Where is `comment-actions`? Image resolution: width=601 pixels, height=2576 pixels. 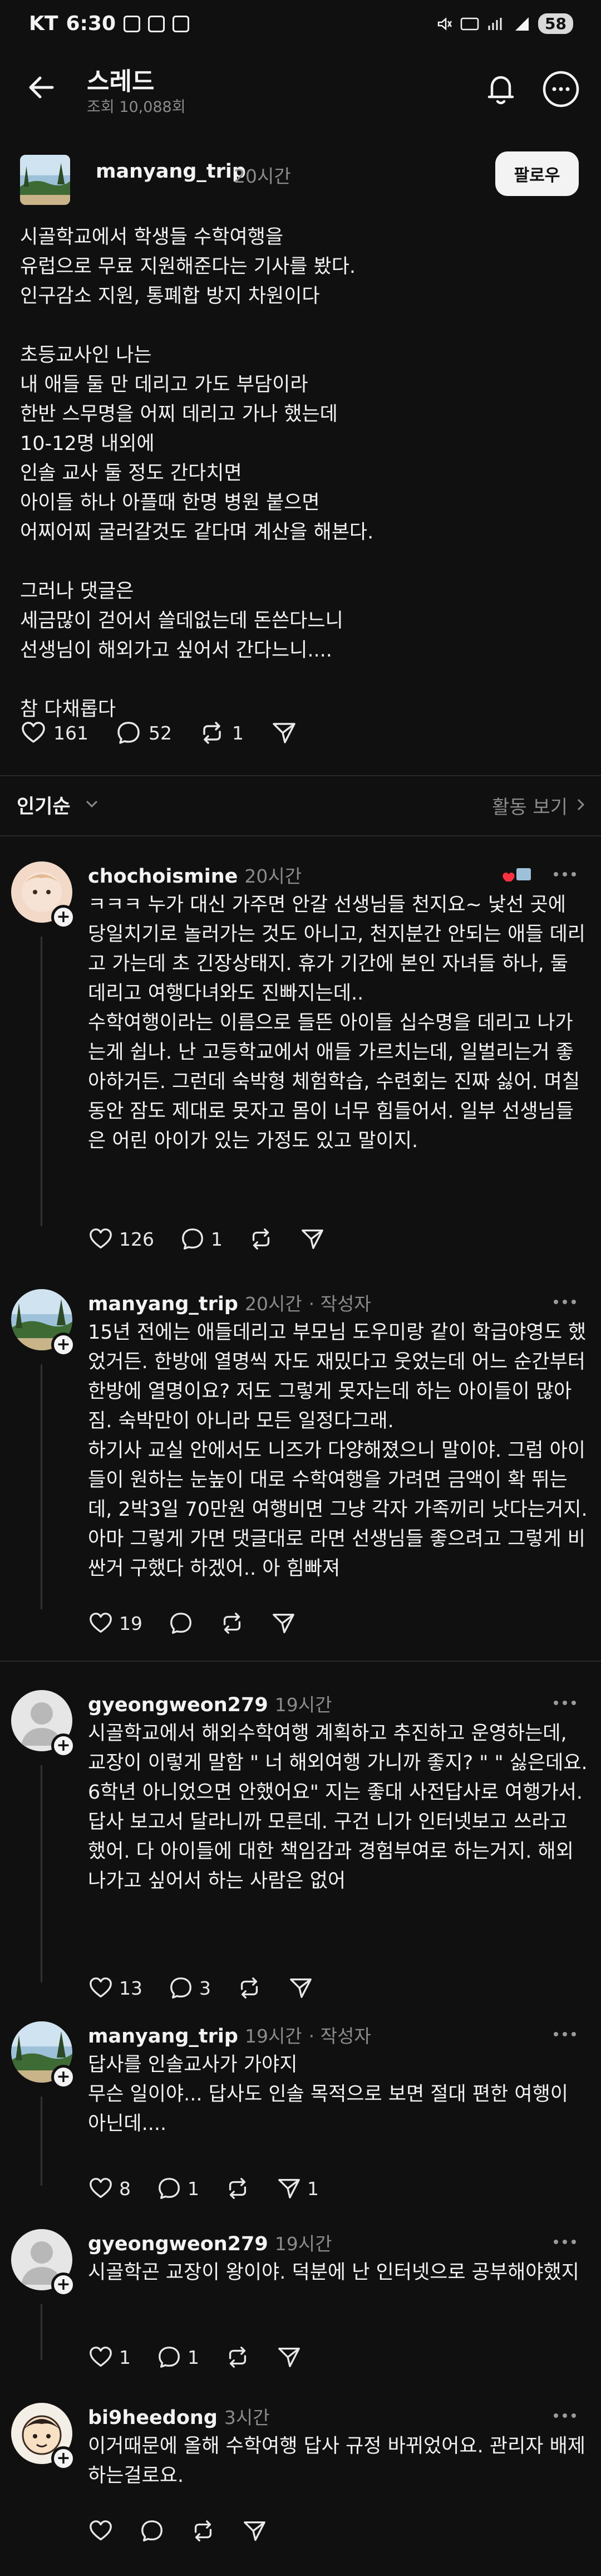
comment-actions is located at coordinates (190, 2531).